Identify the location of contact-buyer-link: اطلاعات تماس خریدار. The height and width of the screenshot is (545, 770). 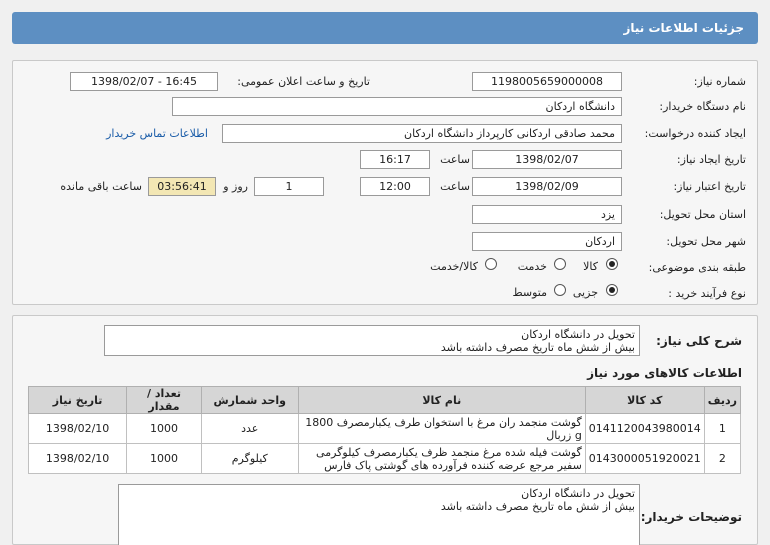
(157, 133).